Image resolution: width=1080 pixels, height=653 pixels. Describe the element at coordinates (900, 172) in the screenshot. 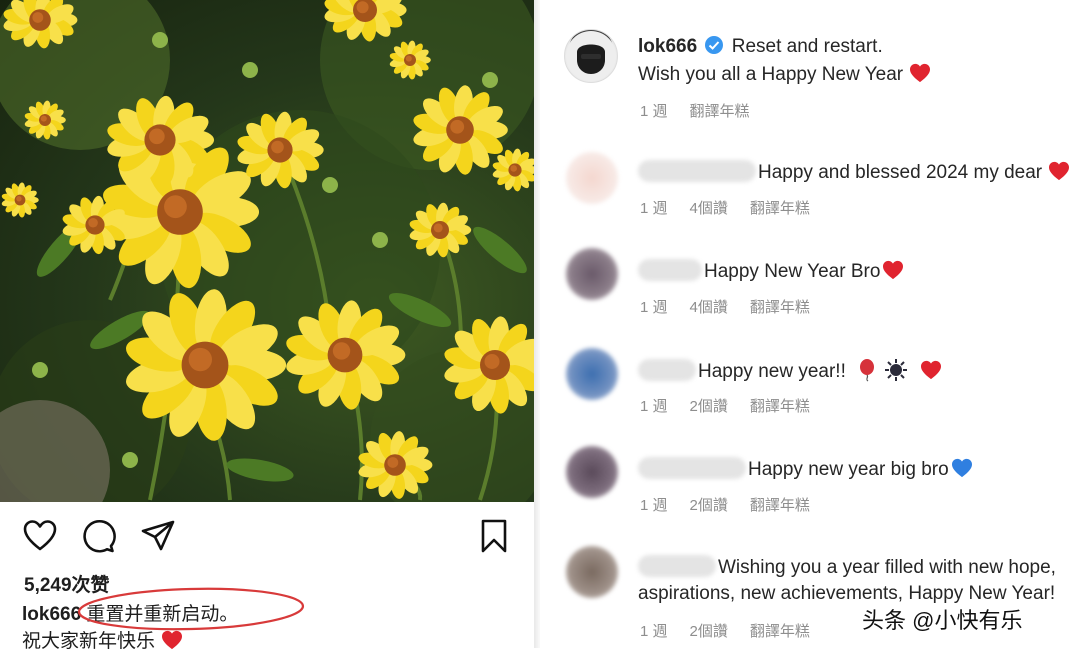

I see `comment-text: Happy and blessed 2024 my dear` at that location.